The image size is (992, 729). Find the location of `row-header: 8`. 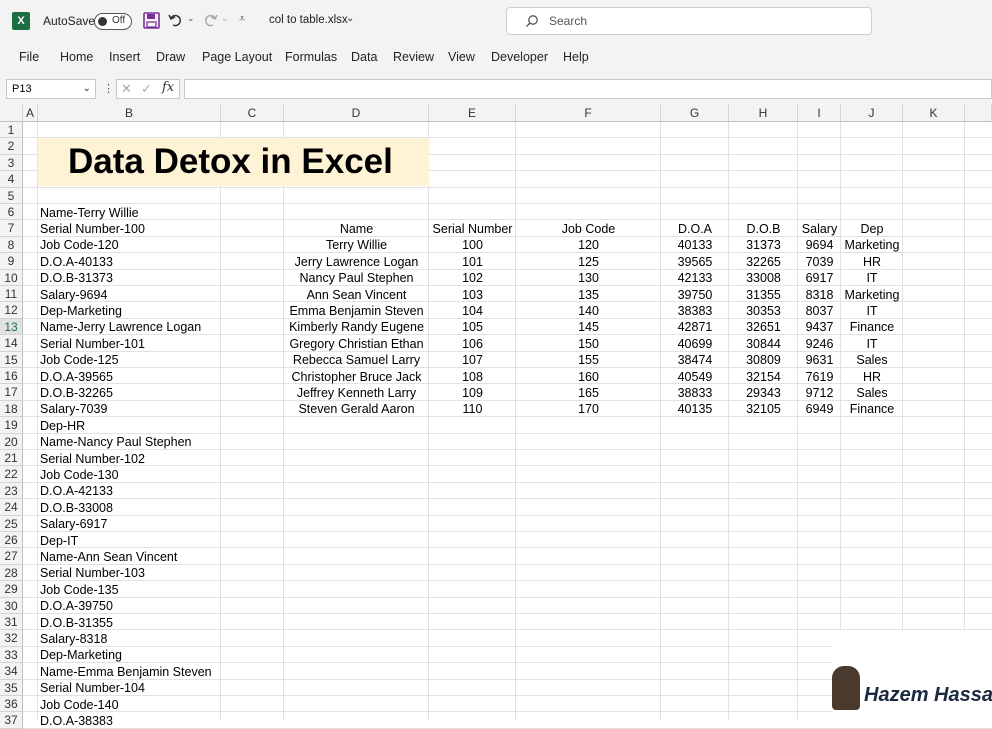

row-header: 8 is located at coordinates (11, 245).